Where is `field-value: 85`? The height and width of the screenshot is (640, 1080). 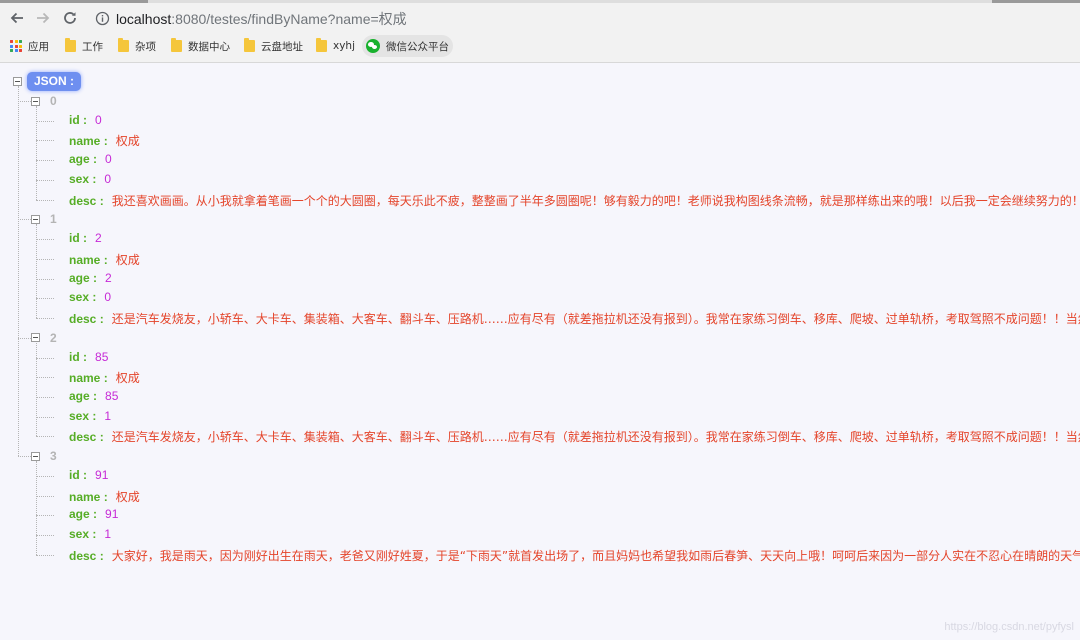 field-value: 85 is located at coordinates (102, 356).